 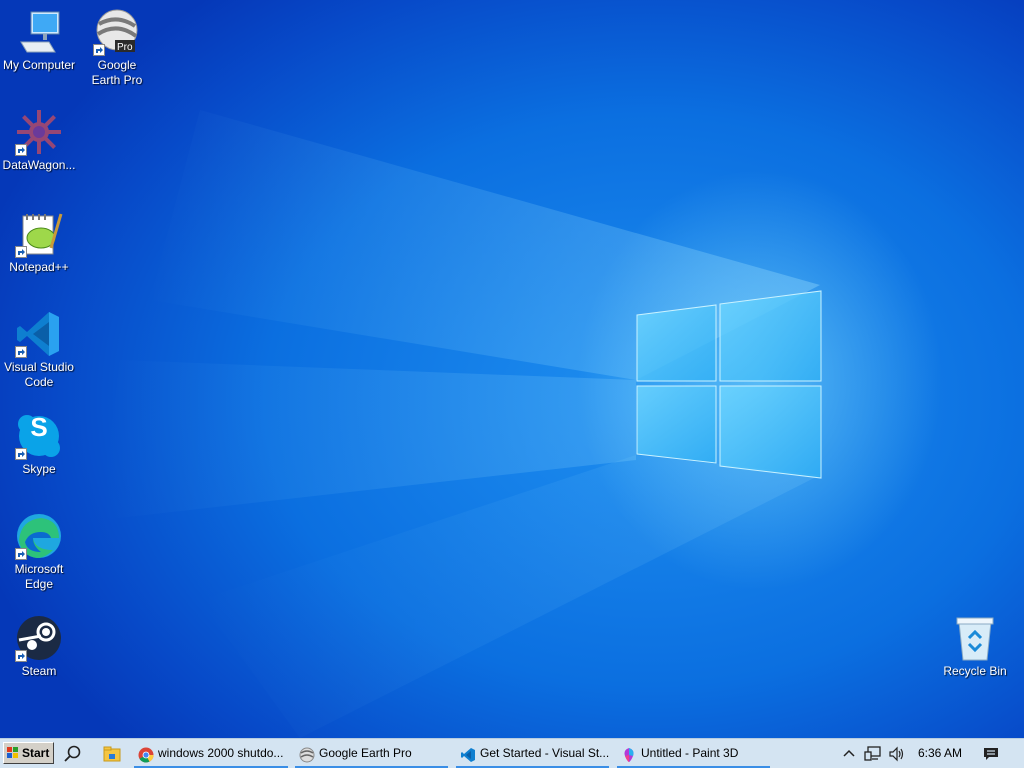 I want to click on action-center-icon, so click(x=992, y=753).